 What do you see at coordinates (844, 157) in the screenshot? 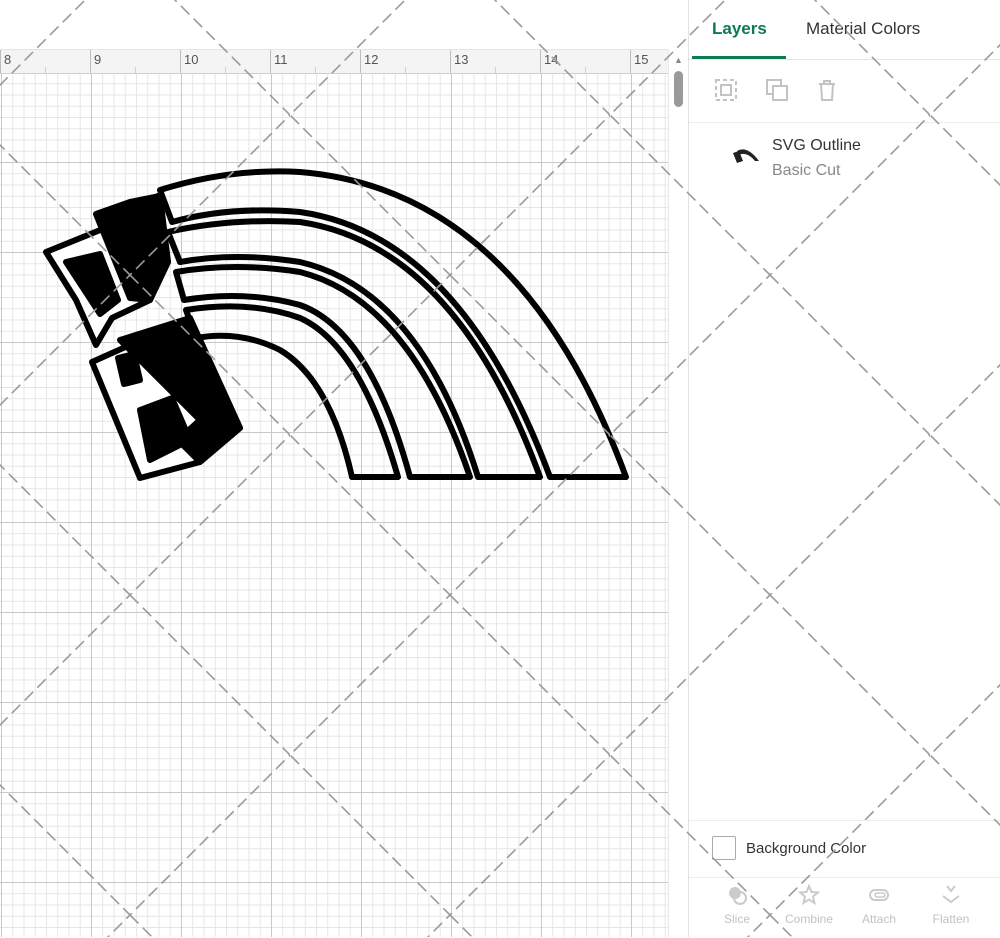
I see `layer-item: SVG Outline Basic Cut` at bounding box center [844, 157].